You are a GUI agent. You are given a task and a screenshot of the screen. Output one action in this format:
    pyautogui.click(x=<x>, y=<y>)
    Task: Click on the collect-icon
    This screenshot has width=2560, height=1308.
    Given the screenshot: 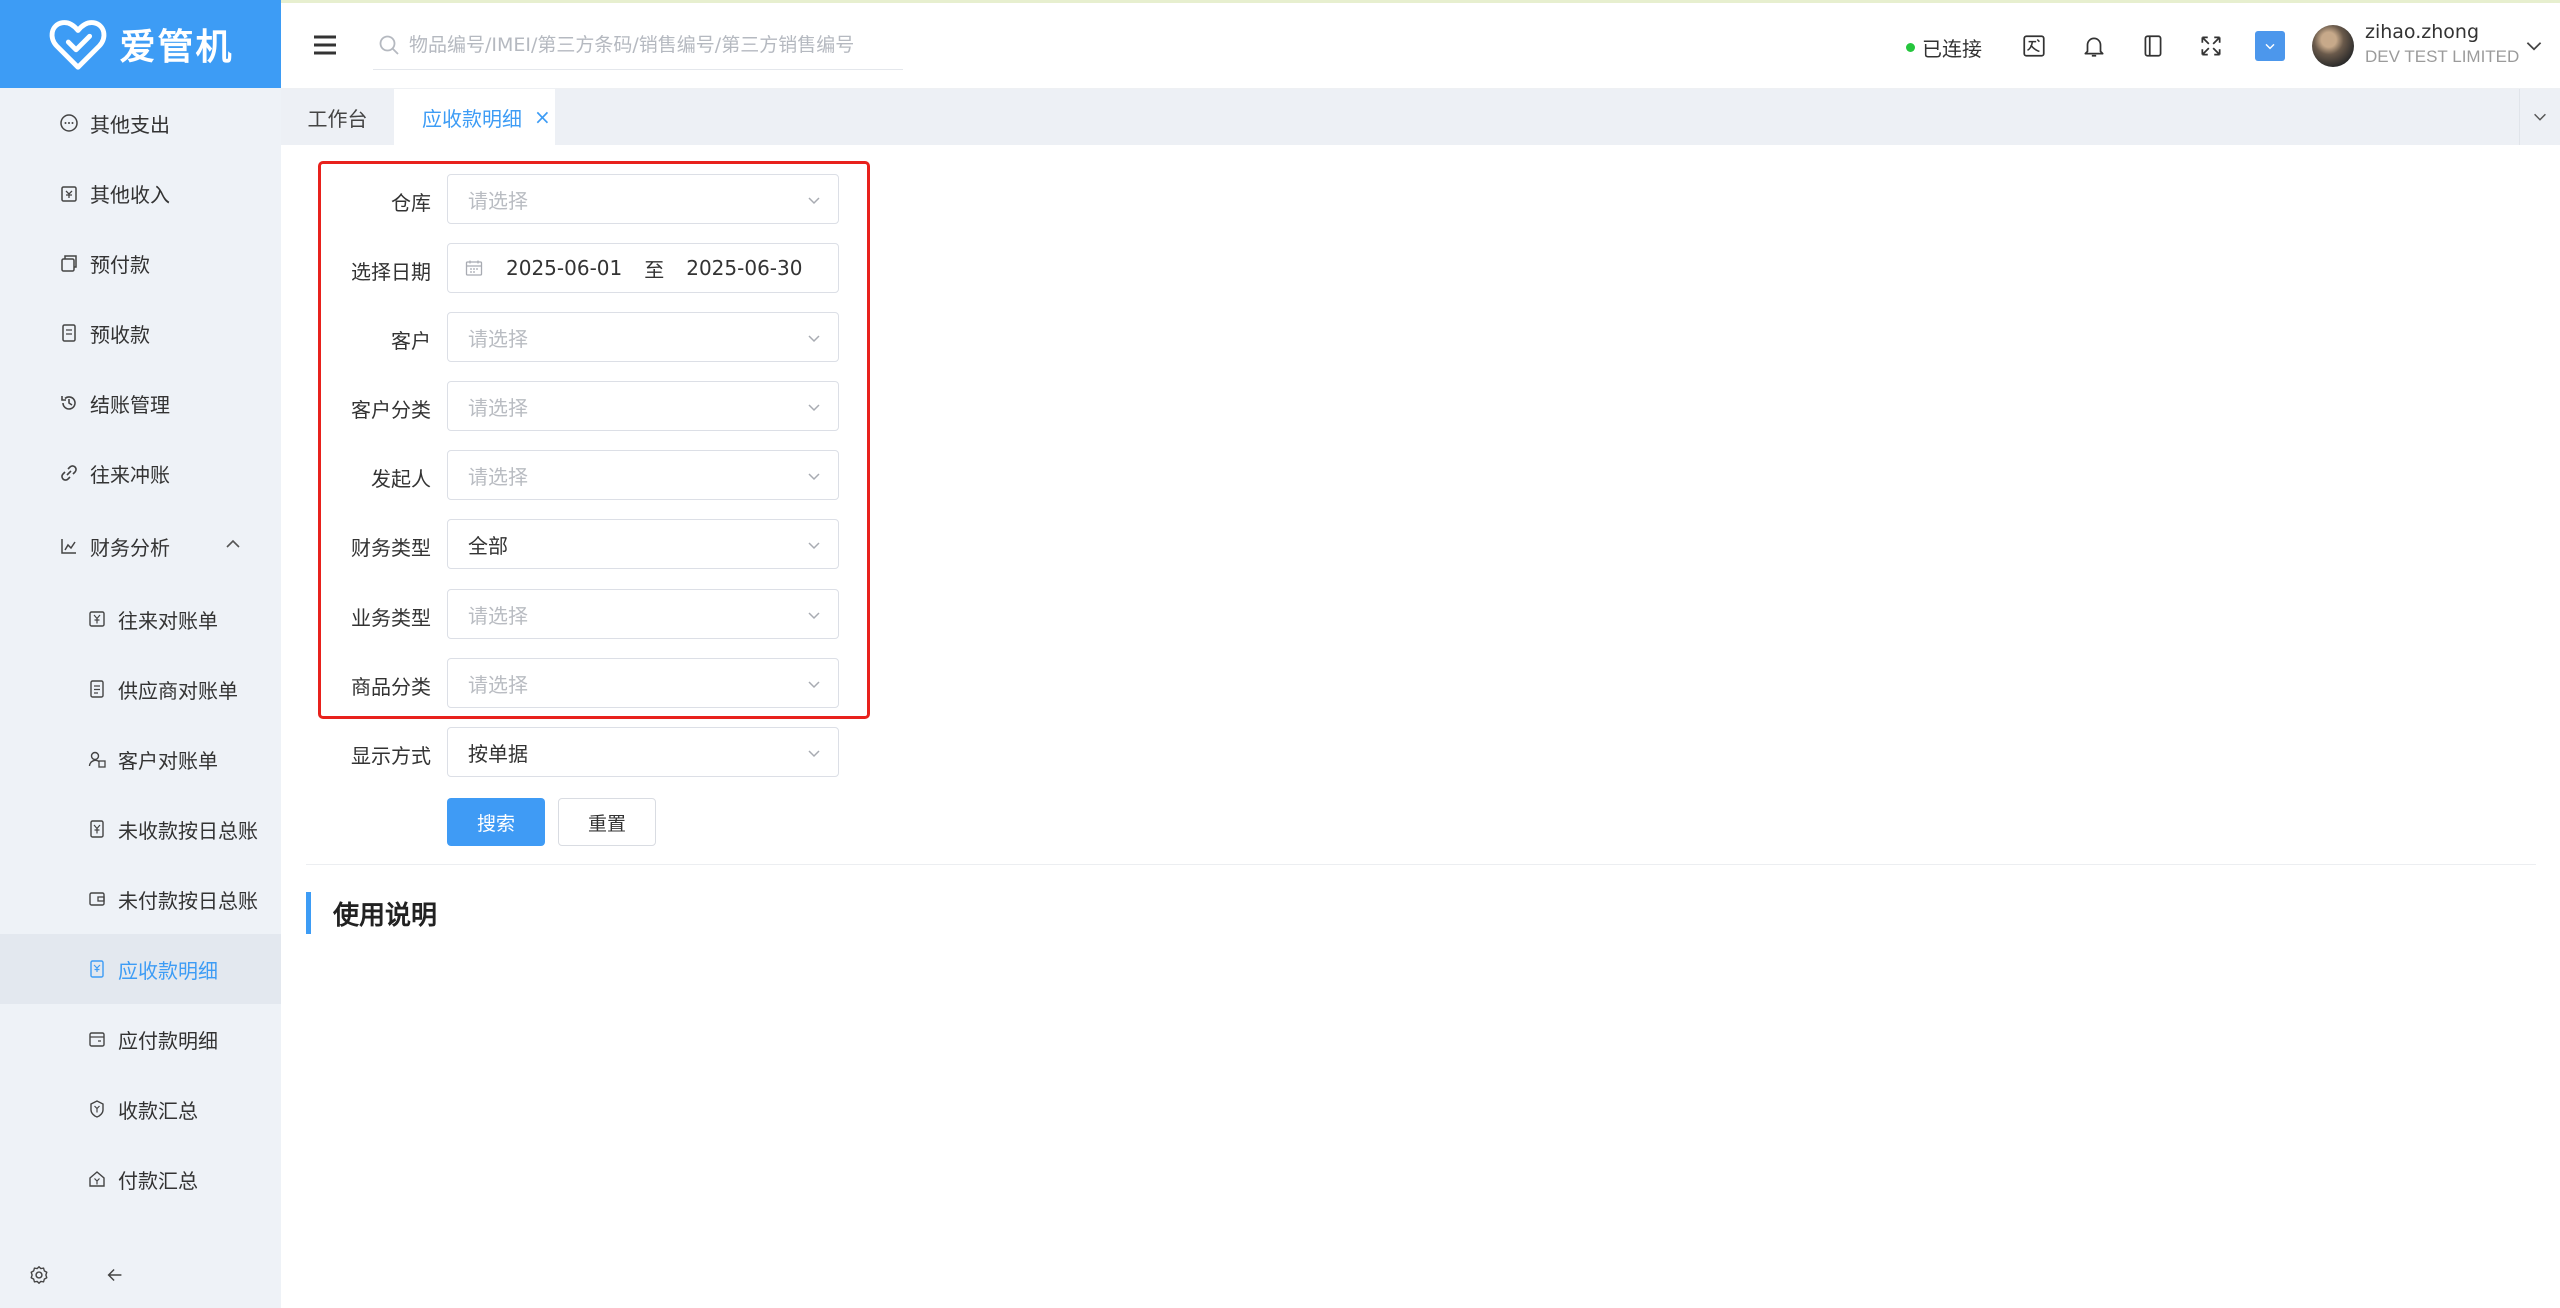 What is the action you would take?
    pyautogui.click(x=97, y=1109)
    